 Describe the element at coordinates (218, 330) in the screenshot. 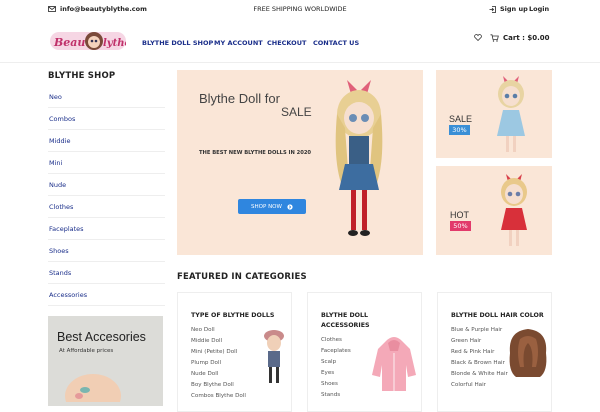

I see `card-link: Neo Doll` at that location.